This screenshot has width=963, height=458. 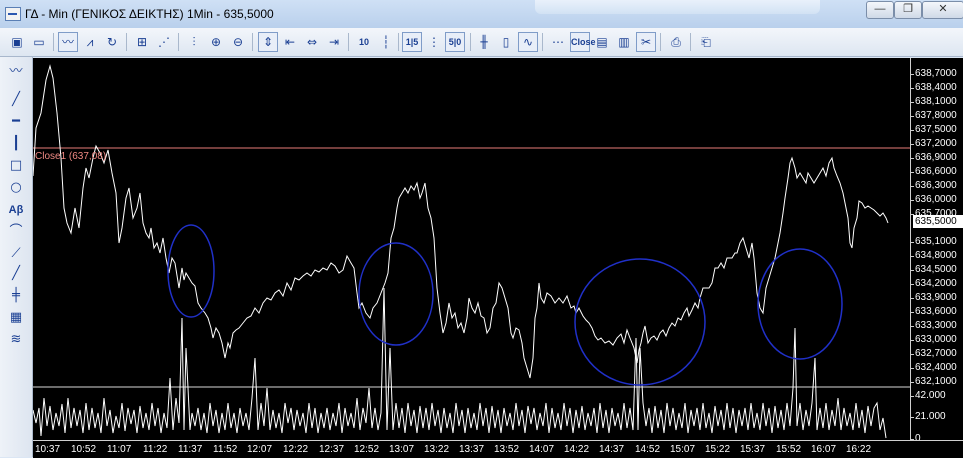 What do you see at coordinates (84, 449) in the screenshot?
I see `x-tick-label: 10:52` at bounding box center [84, 449].